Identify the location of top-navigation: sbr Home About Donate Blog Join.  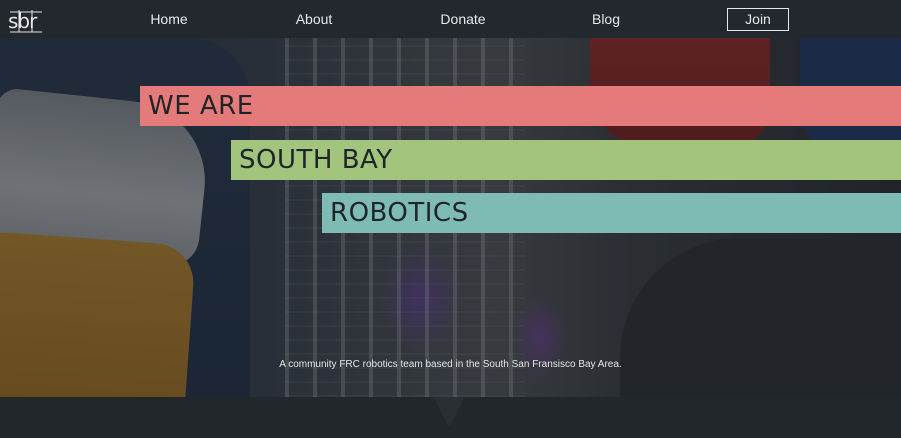
(450, 19).